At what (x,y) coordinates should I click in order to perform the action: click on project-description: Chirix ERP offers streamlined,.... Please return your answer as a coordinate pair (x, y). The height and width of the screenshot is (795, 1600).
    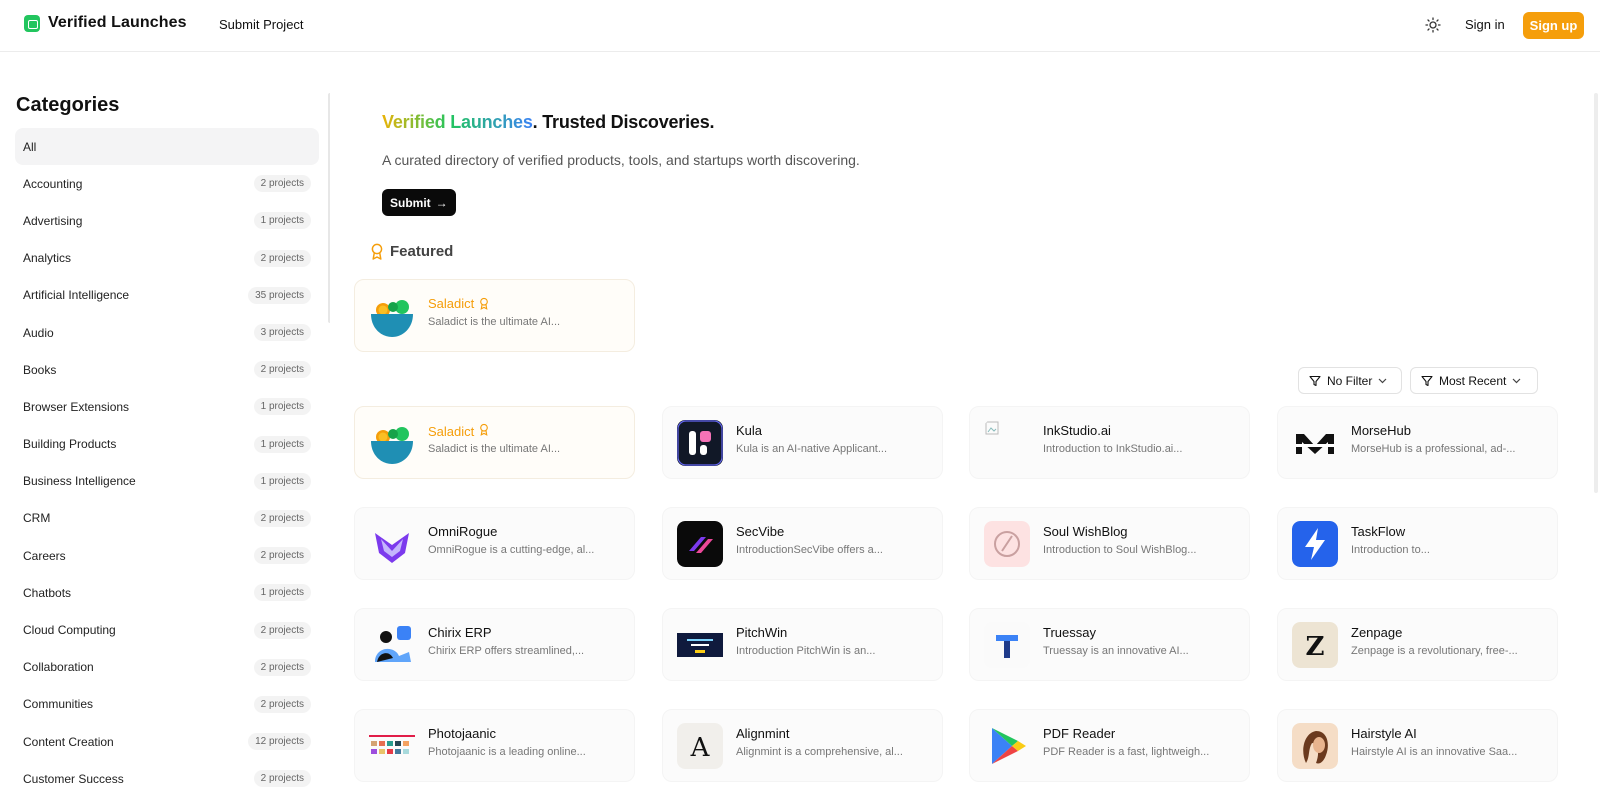
    Looking at the image, I should click on (506, 651).